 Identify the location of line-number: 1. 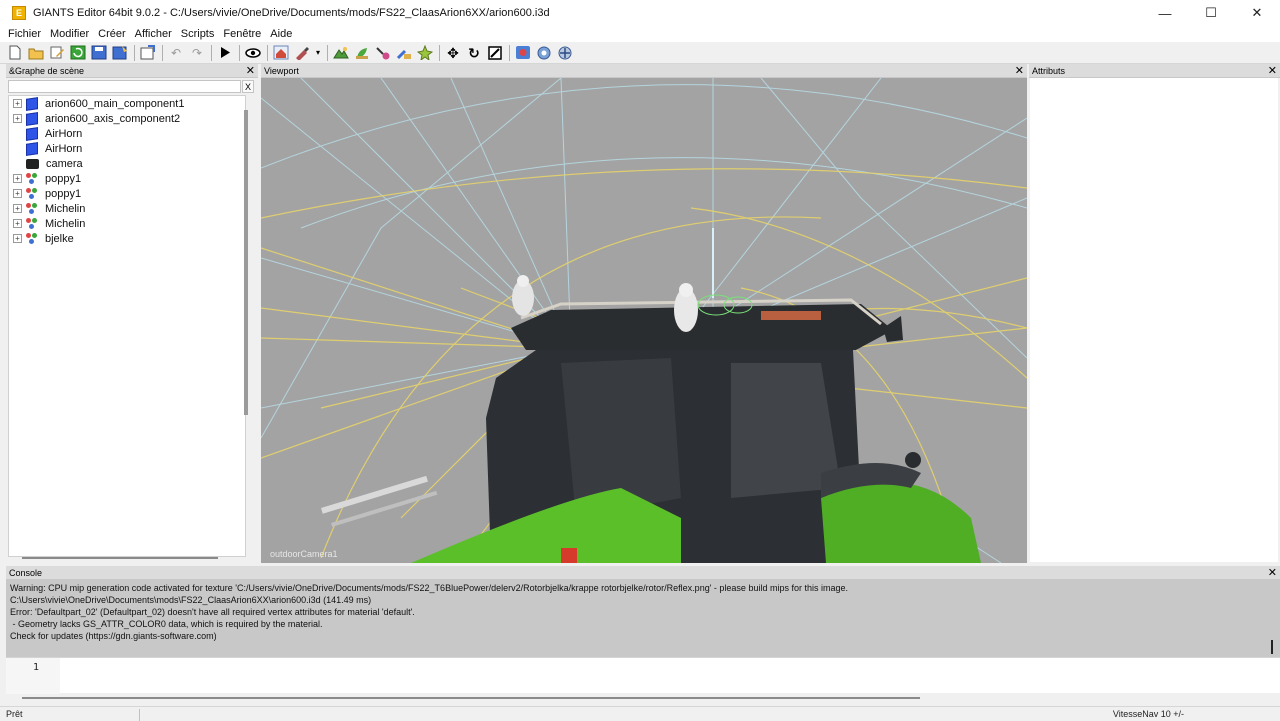
(36, 667).